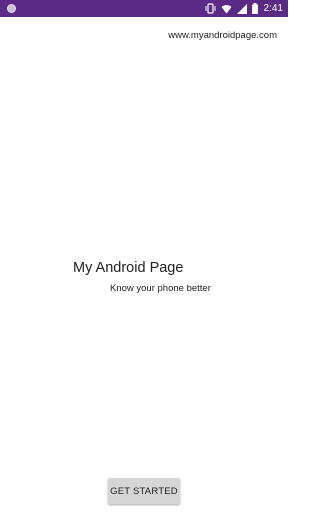 The height and width of the screenshot is (512, 320). I want to click on status-icons: 2:41, so click(244, 8).